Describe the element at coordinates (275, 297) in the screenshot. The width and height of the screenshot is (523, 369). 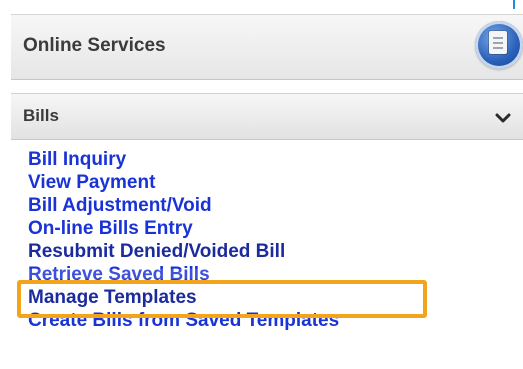
I see `link-manage-templates: Manage Templates` at that location.